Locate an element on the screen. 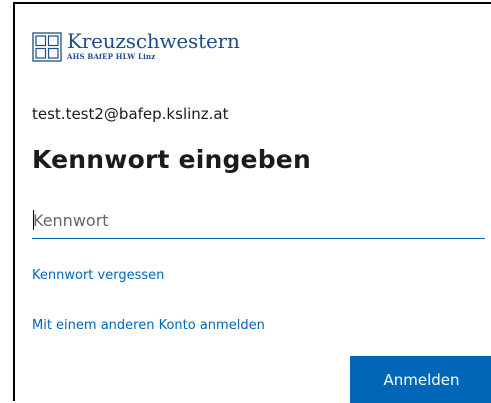 The width and height of the screenshot is (491, 403). brand-subtitle: AHS BAfEP HLW Linz is located at coordinates (111, 56).